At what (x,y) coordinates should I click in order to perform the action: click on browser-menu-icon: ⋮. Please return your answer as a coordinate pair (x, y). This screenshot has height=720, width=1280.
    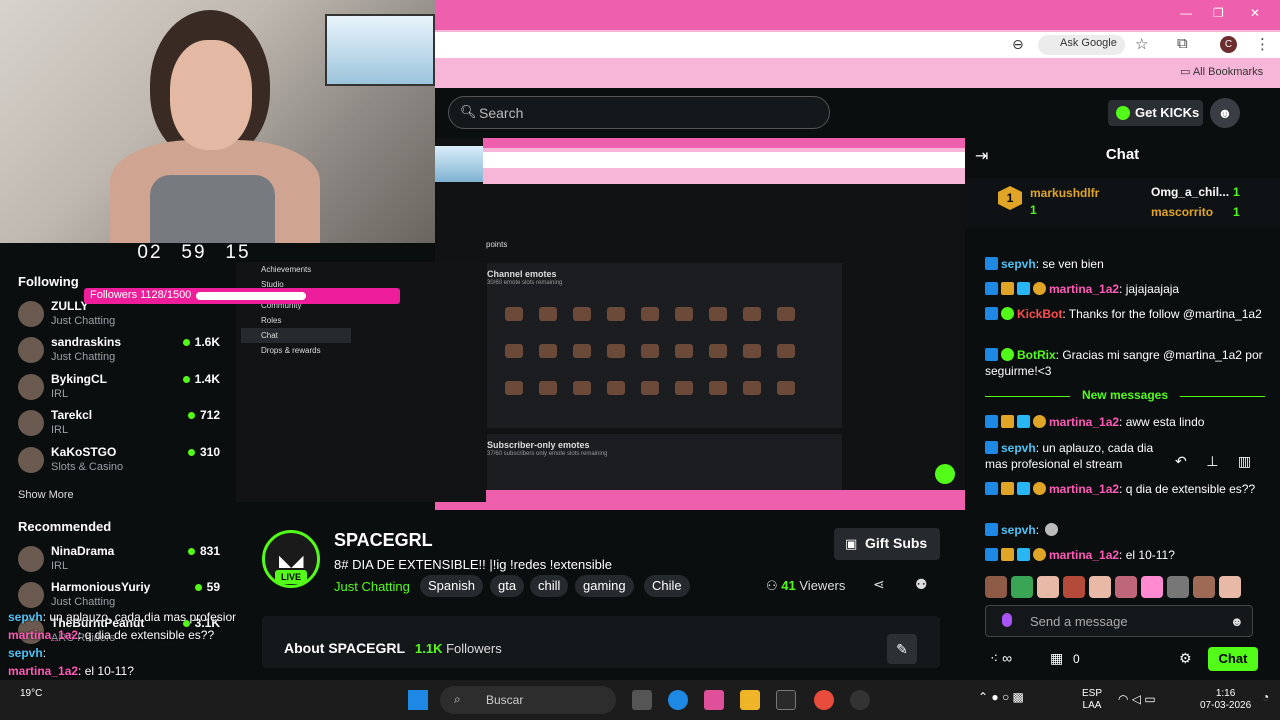
    Looking at the image, I should click on (1262, 44).